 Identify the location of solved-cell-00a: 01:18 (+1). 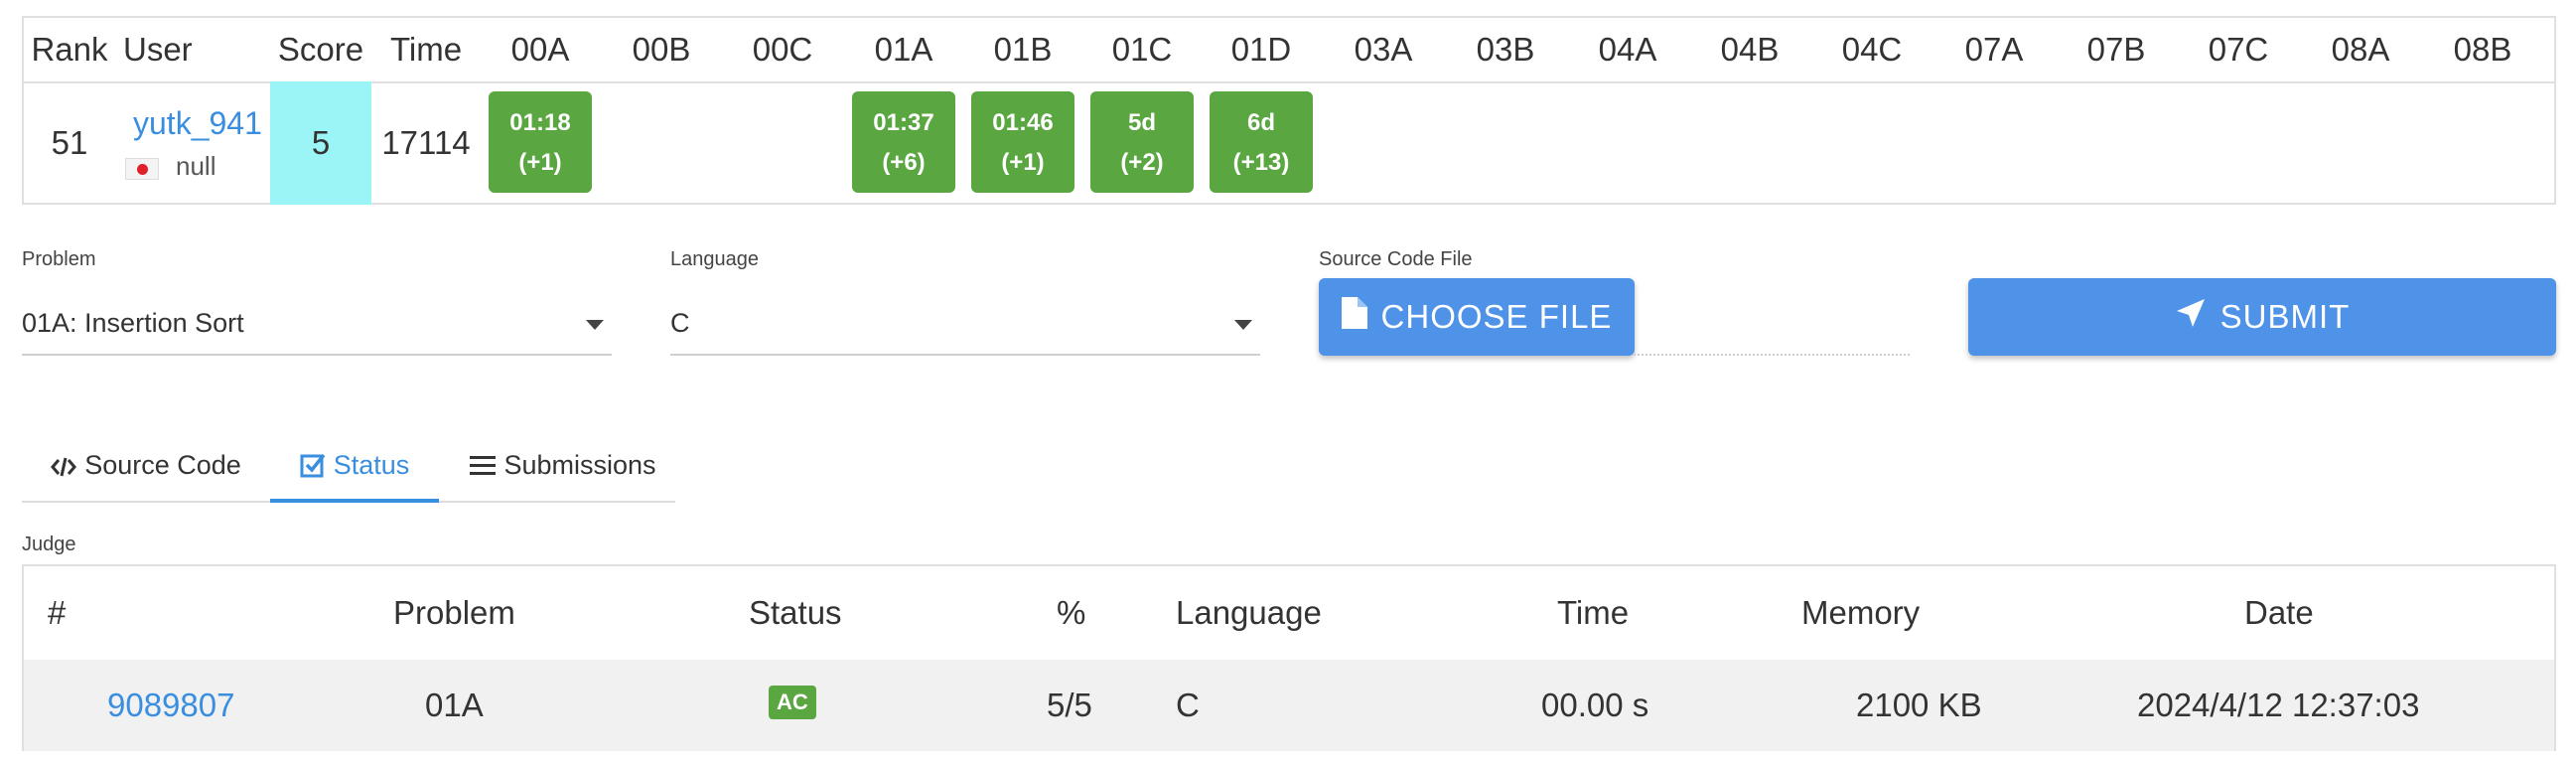
(540, 142).